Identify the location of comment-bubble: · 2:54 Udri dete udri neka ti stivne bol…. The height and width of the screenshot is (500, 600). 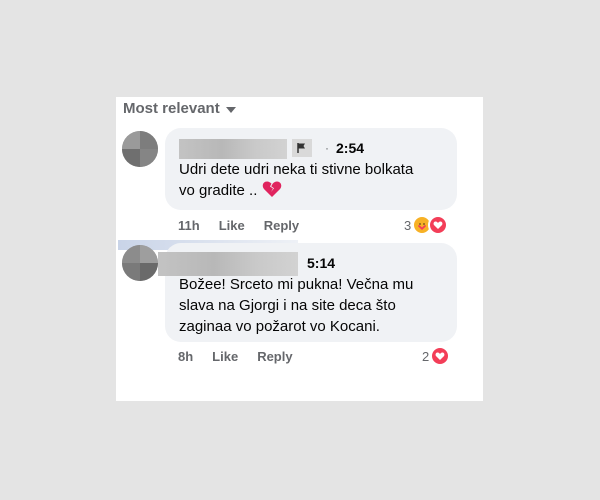
(311, 169).